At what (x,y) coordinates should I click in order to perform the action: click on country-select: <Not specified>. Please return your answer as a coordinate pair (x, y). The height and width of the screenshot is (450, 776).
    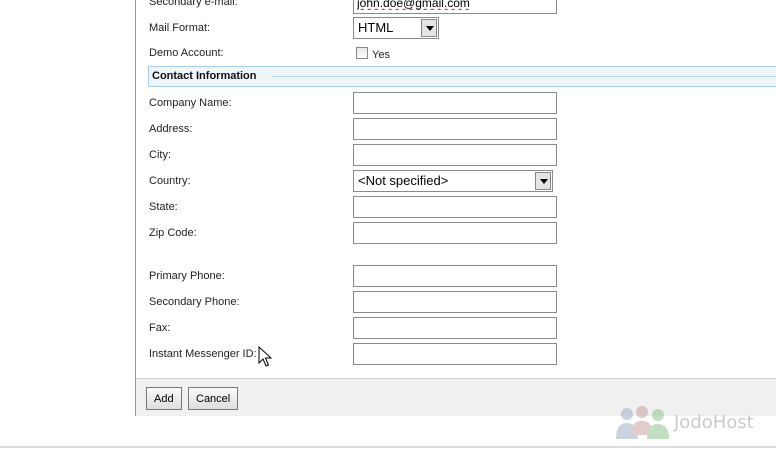
    Looking at the image, I should click on (453, 181).